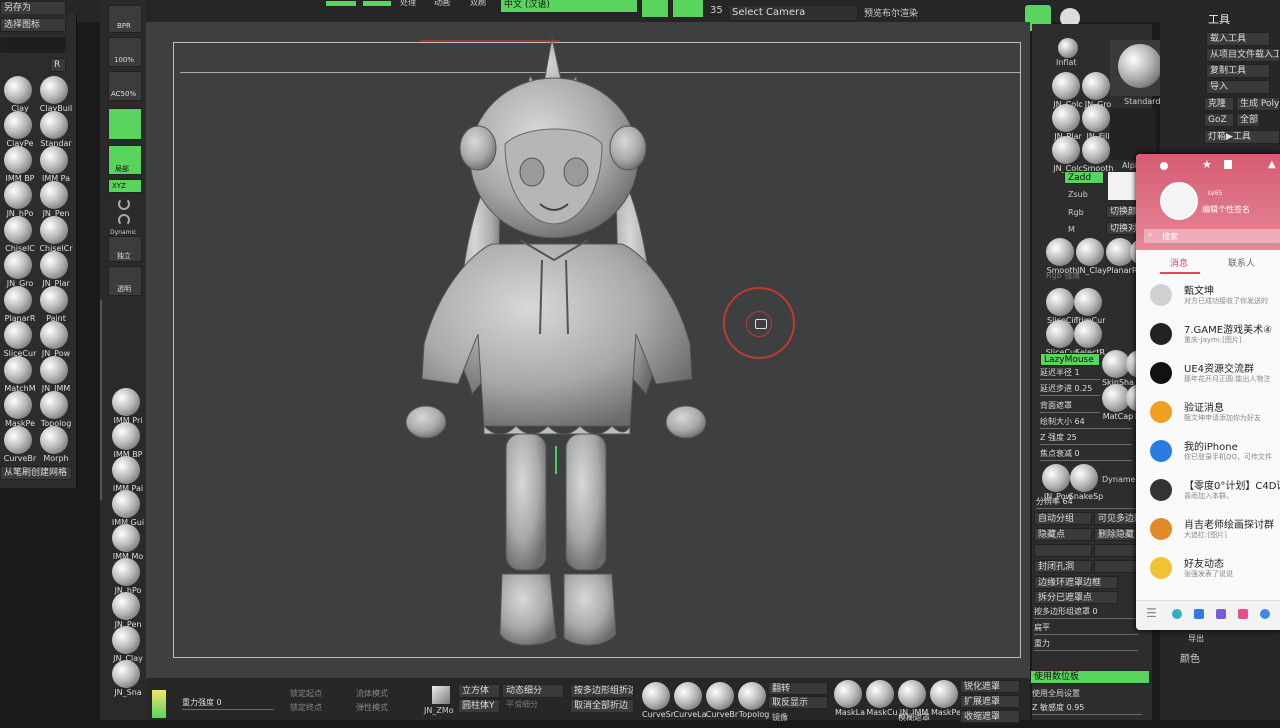  Describe the element at coordinates (1086, 438) in the screenshot. I see `z-intensity-slider: Z 强度 25` at that location.